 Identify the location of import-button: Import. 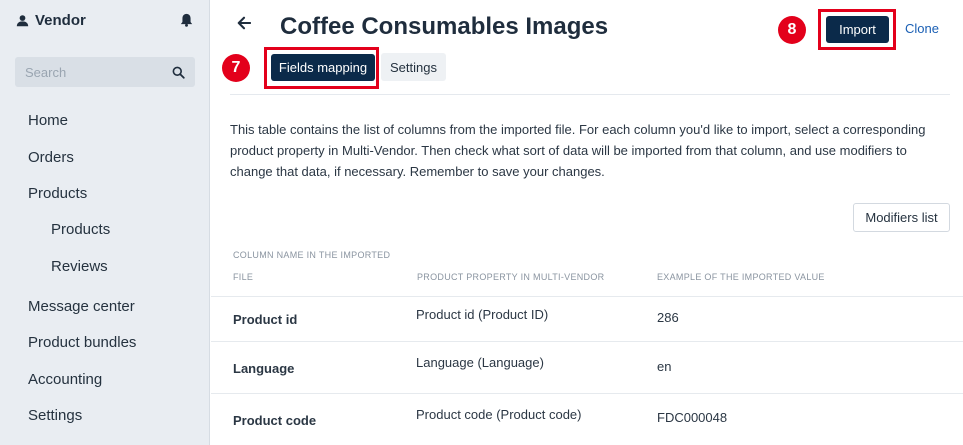
(857, 29).